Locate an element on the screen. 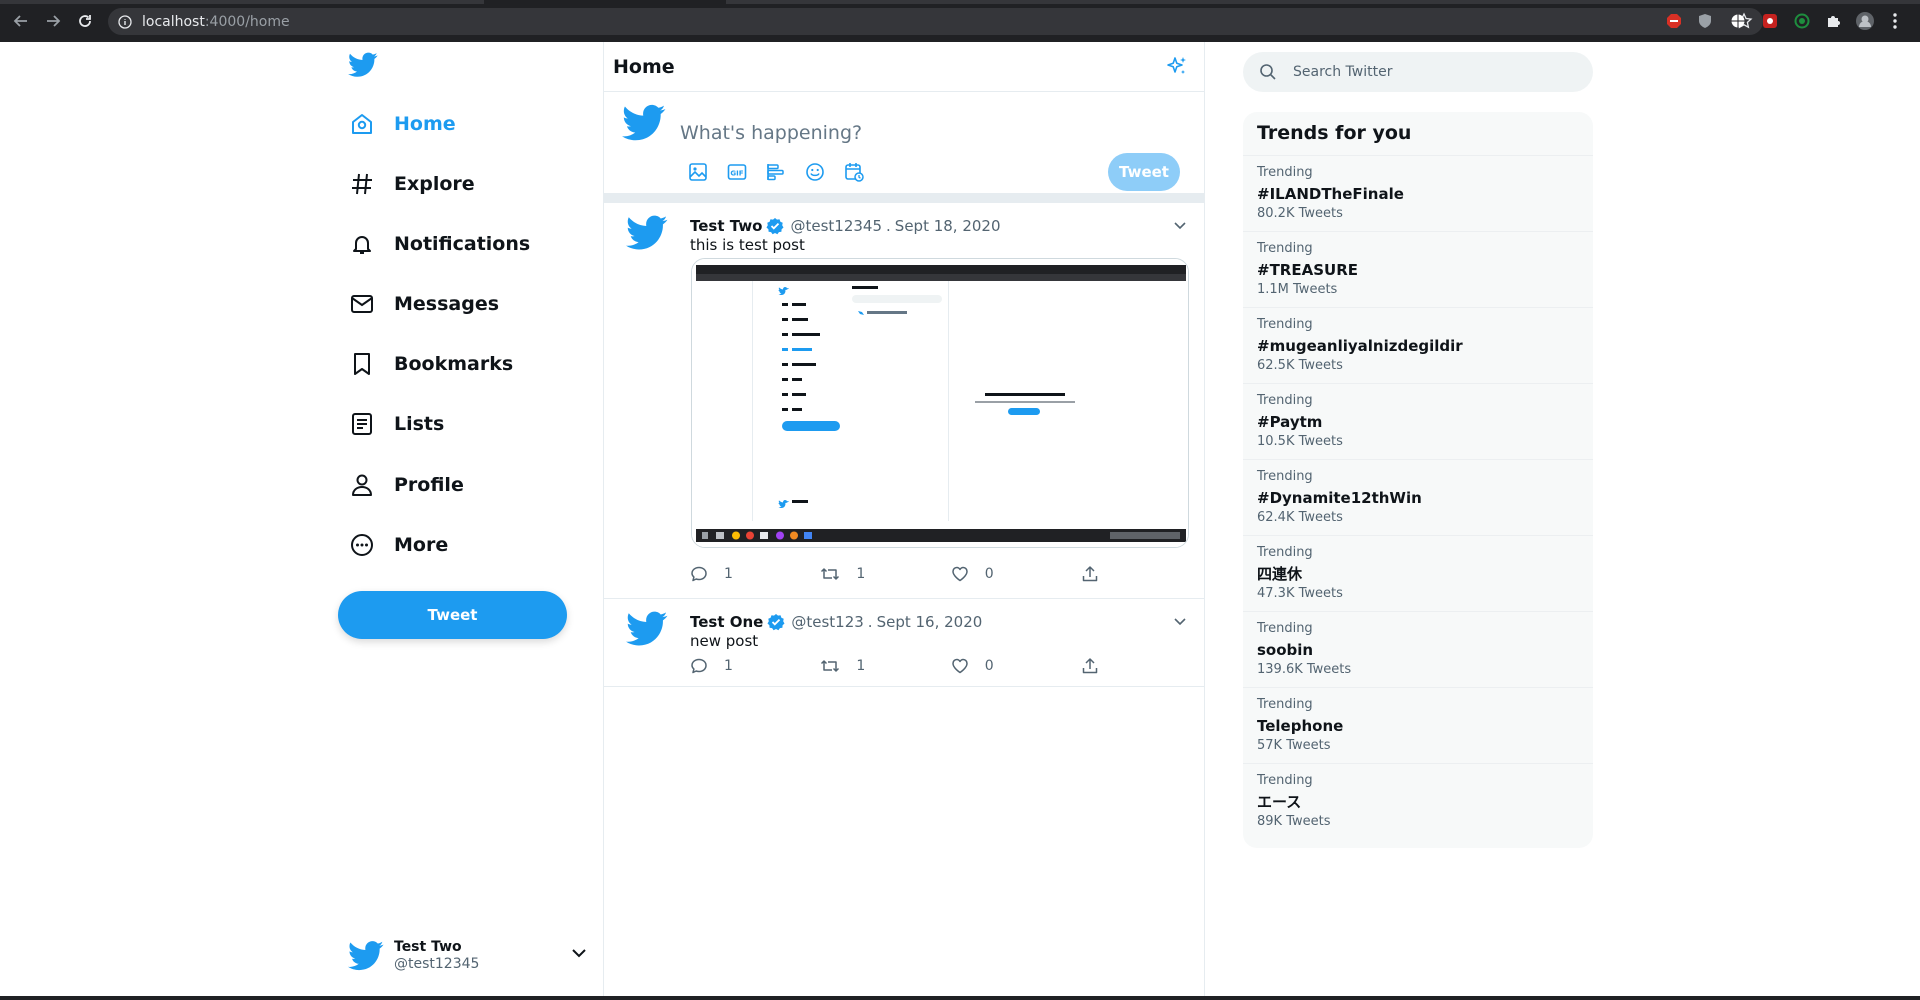  tweet-date: Sept 16, 2020 is located at coordinates (930, 622).